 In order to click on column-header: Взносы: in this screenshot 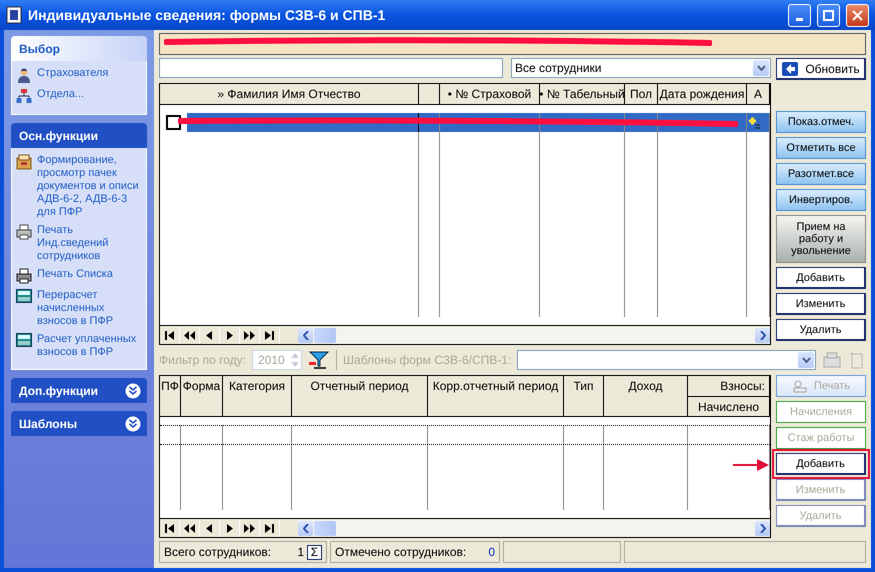, I will do `click(728, 386)`.